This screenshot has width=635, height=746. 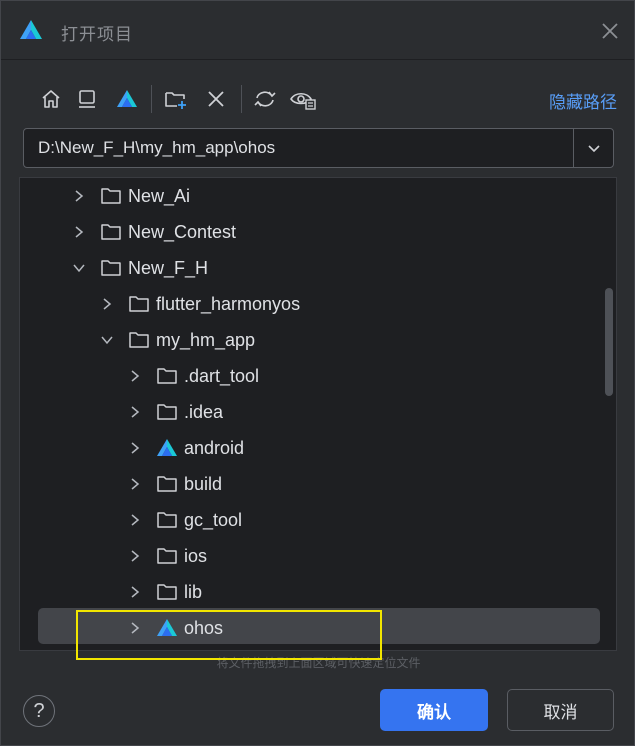 What do you see at coordinates (318, 448) in the screenshot?
I see `tree-row: android` at bounding box center [318, 448].